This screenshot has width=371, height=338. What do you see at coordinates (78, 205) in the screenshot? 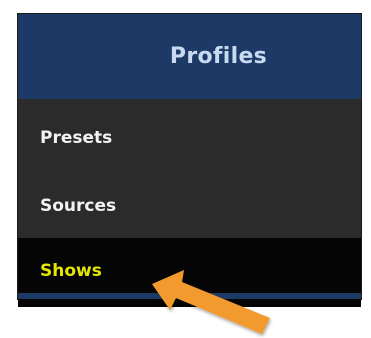
I see `menu-item-label: Sources` at bounding box center [78, 205].